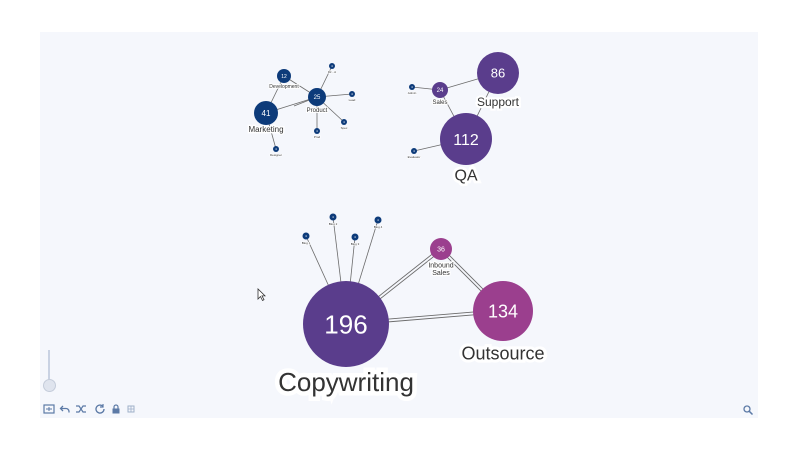  I want to click on node-value: 86, so click(498, 73).